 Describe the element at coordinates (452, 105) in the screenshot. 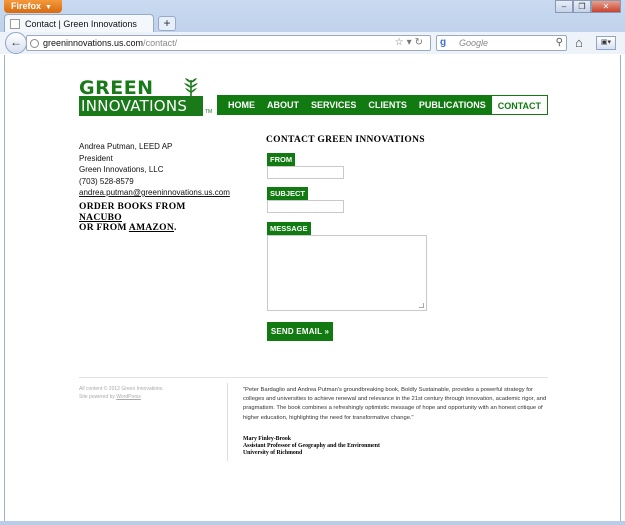

I see `nav-publications: PUBLICATIONS` at that location.